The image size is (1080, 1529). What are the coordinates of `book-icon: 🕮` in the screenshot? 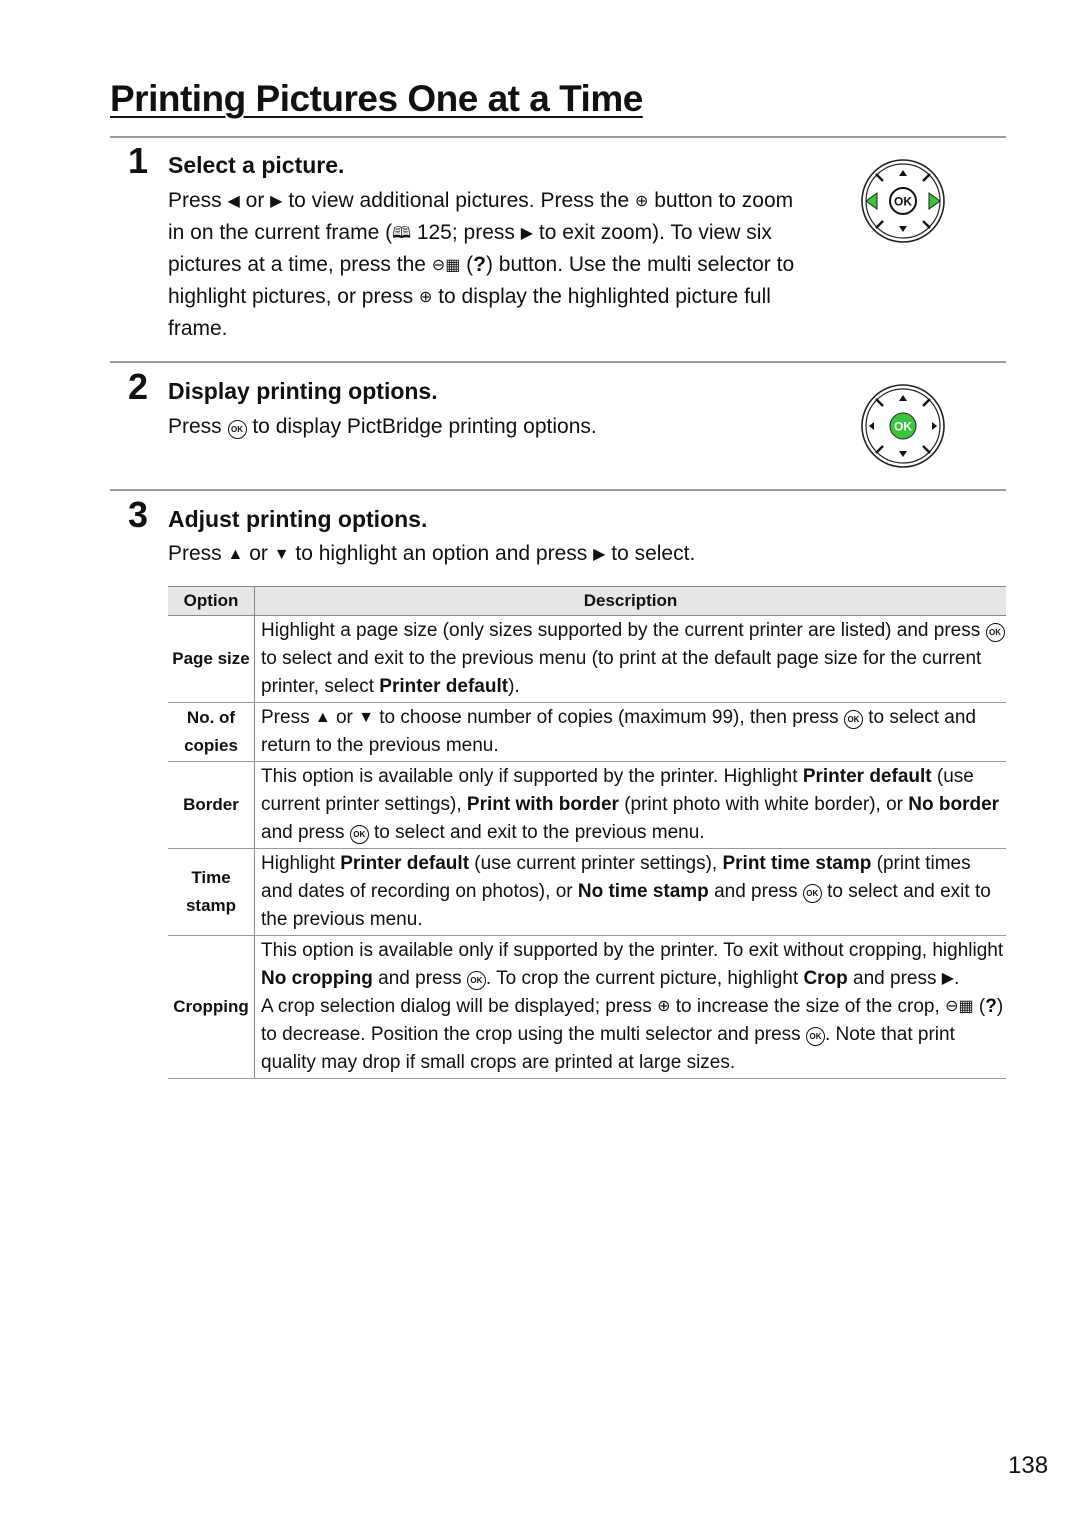 It's located at (401, 233).